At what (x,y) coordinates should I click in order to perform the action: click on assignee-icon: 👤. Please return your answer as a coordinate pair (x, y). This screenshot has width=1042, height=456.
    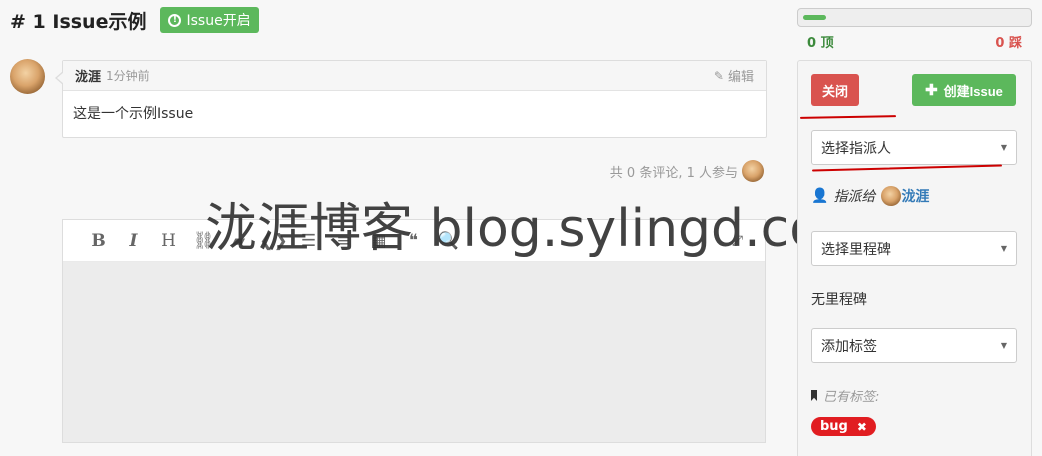
    Looking at the image, I should click on (820, 196).